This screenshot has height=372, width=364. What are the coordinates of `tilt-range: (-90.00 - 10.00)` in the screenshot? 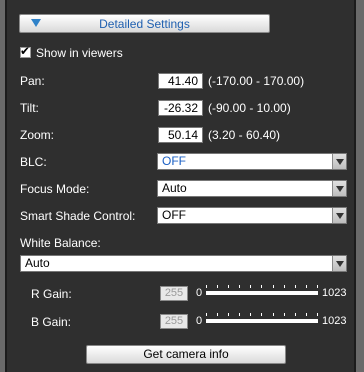 It's located at (249, 108).